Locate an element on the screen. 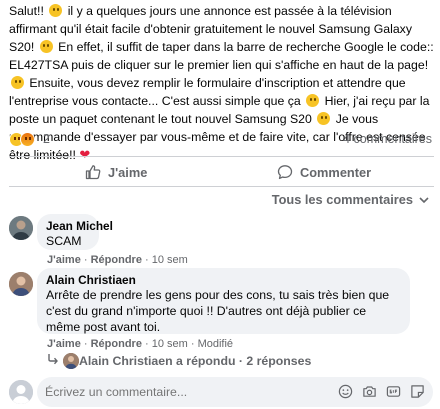  comment-button: Commenter is located at coordinates (324, 172).